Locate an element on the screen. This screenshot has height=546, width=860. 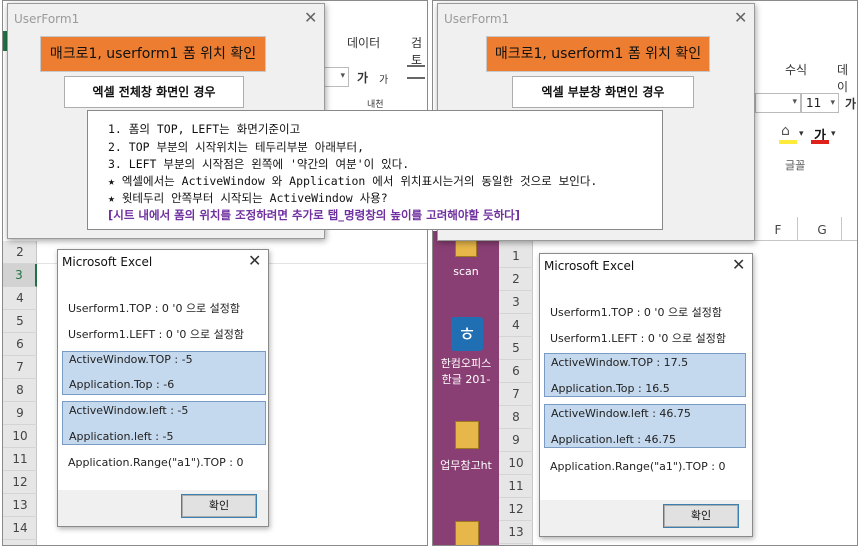
font-shrink-icon: 가 is located at coordinates (383, 78).